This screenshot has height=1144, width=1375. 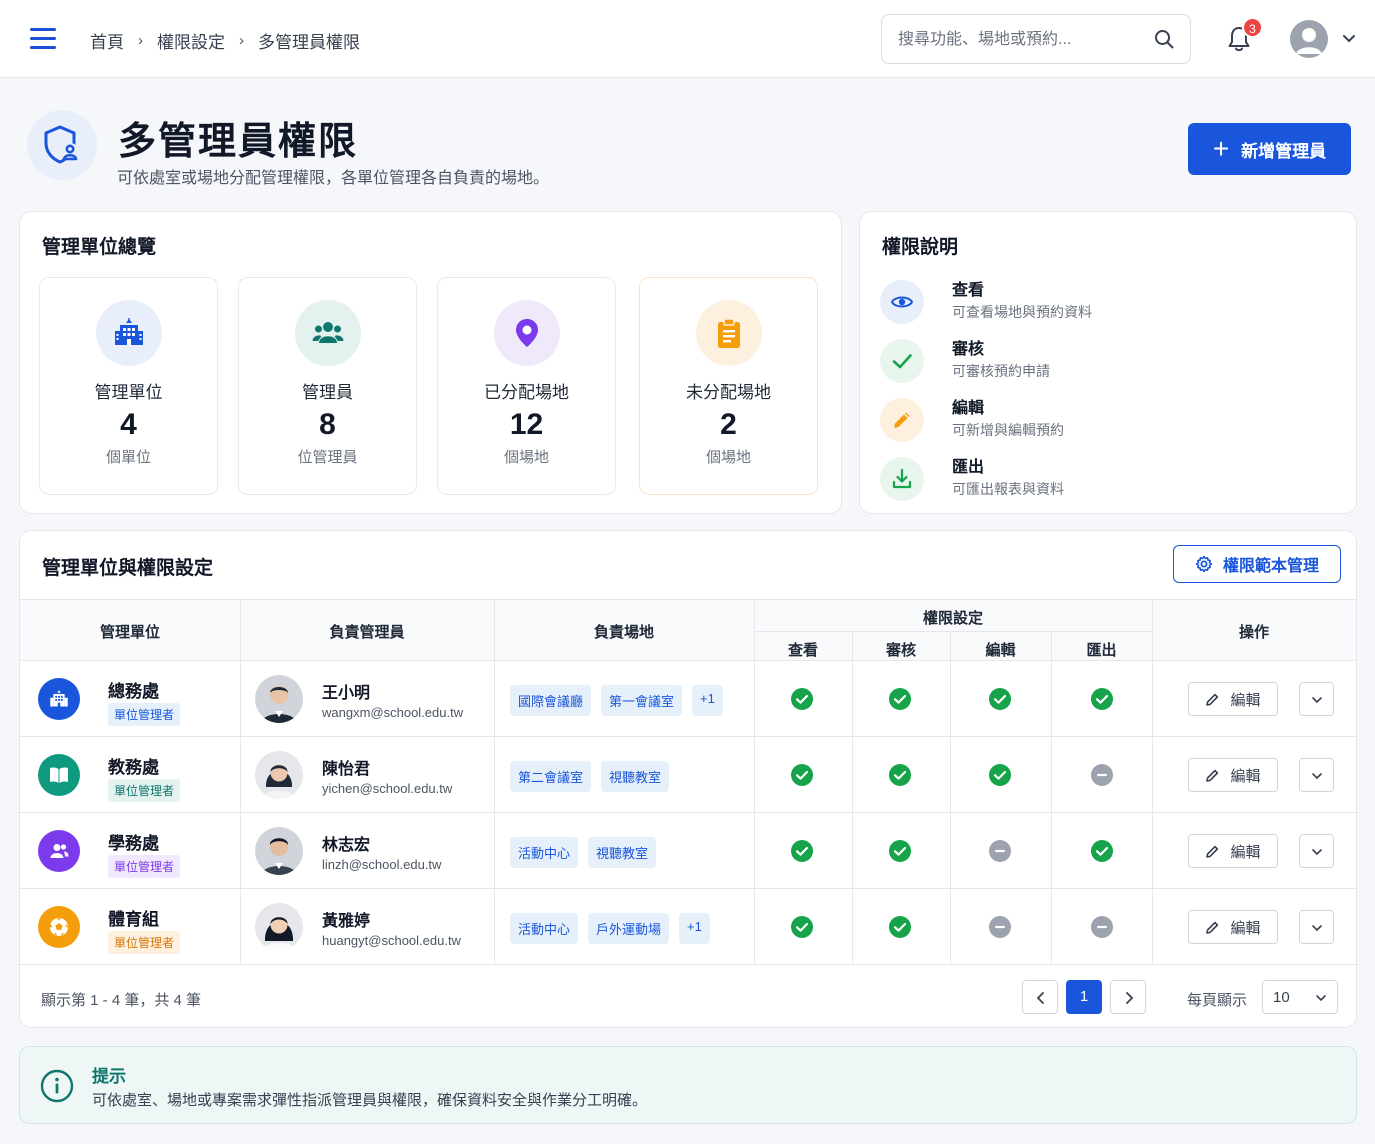 What do you see at coordinates (327, 392) in the screenshot?
I see `stat-label: 管理員` at bounding box center [327, 392].